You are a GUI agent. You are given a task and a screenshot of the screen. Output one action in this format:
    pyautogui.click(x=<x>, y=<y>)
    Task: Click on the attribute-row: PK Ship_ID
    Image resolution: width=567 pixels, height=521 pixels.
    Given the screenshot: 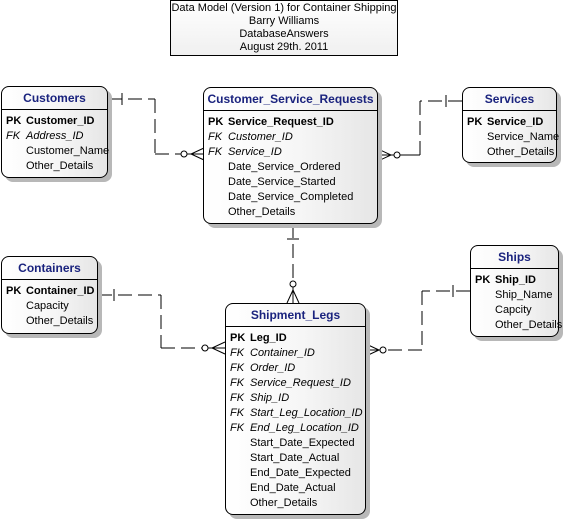 What is the action you would take?
    pyautogui.click(x=516, y=280)
    